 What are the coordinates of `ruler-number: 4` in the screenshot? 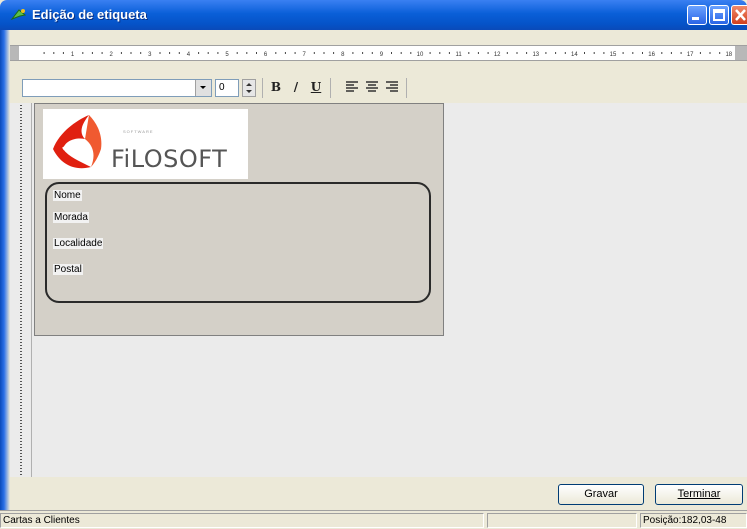 It's located at (189, 55).